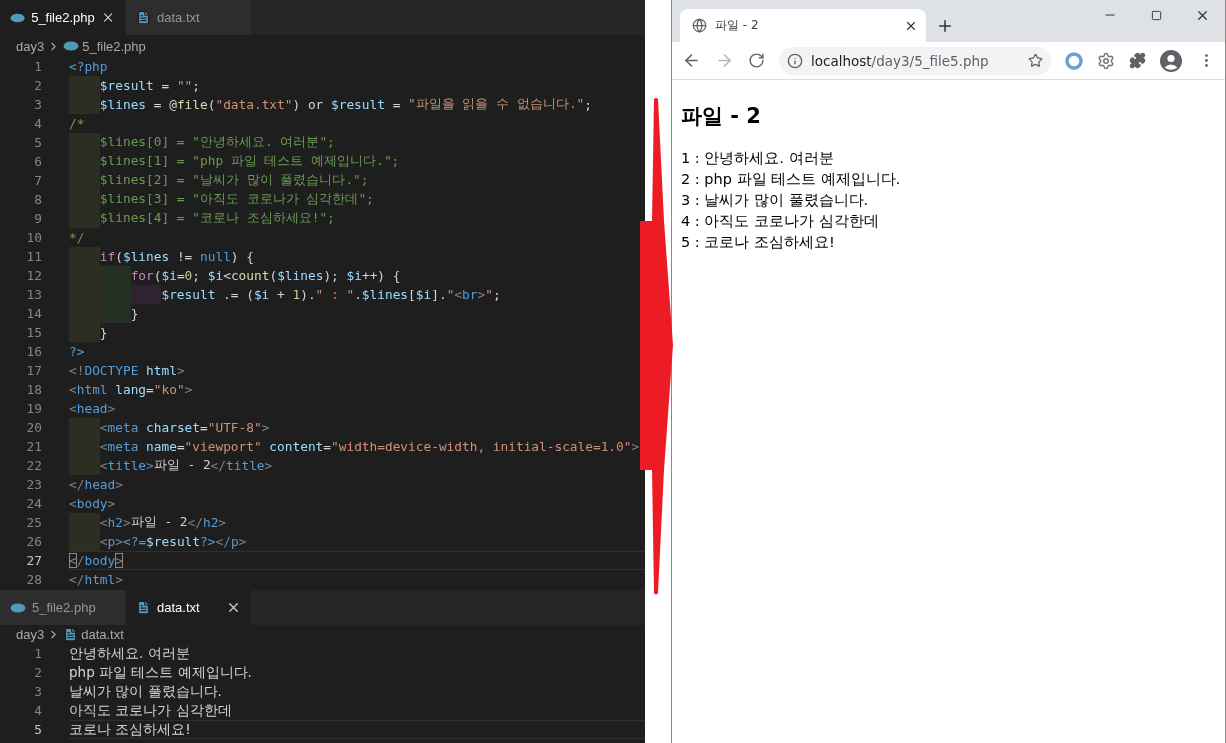 The width and height of the screenshot is (1226, 743). What do you see at coordinates (758, 242) in the screenshot?
I see `page-text-line: 5 : 코로나 조심하세요!` at bounding box center [758, 242].